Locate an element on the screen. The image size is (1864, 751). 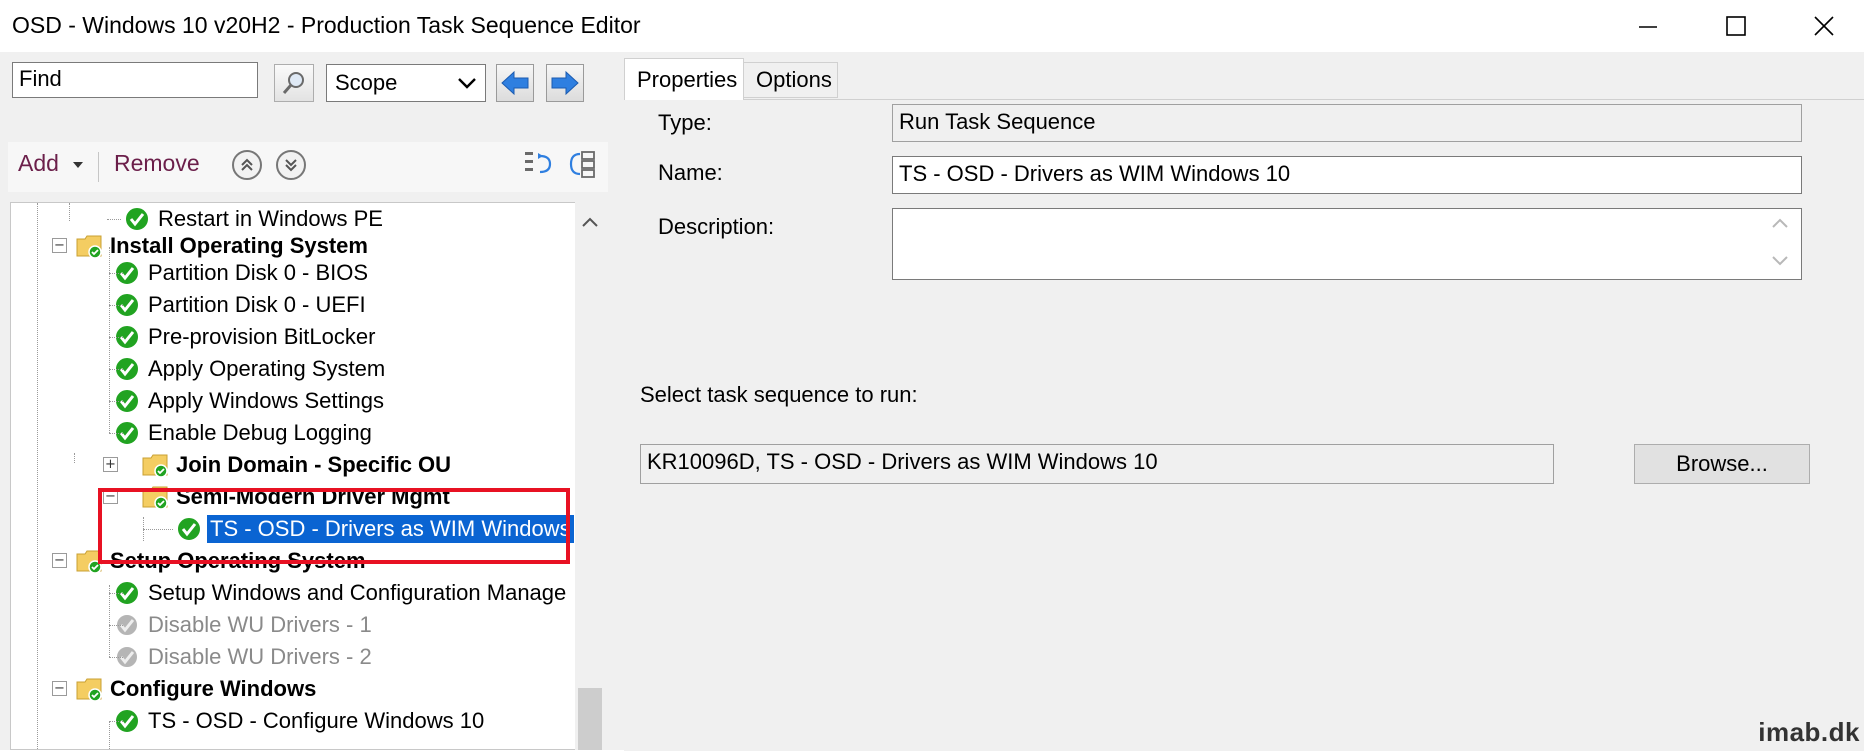
toolbar-separator is located at coordinates (98, 167).